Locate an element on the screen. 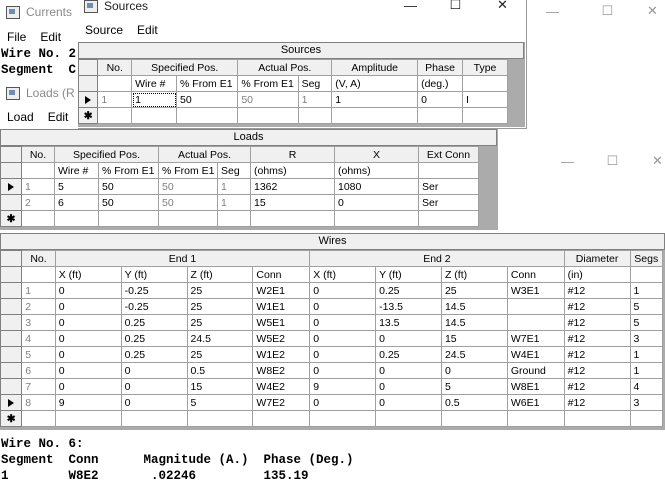 This screenshot has height=483, width=665. cell-x2: 9 is located at coordinates (343, 386).